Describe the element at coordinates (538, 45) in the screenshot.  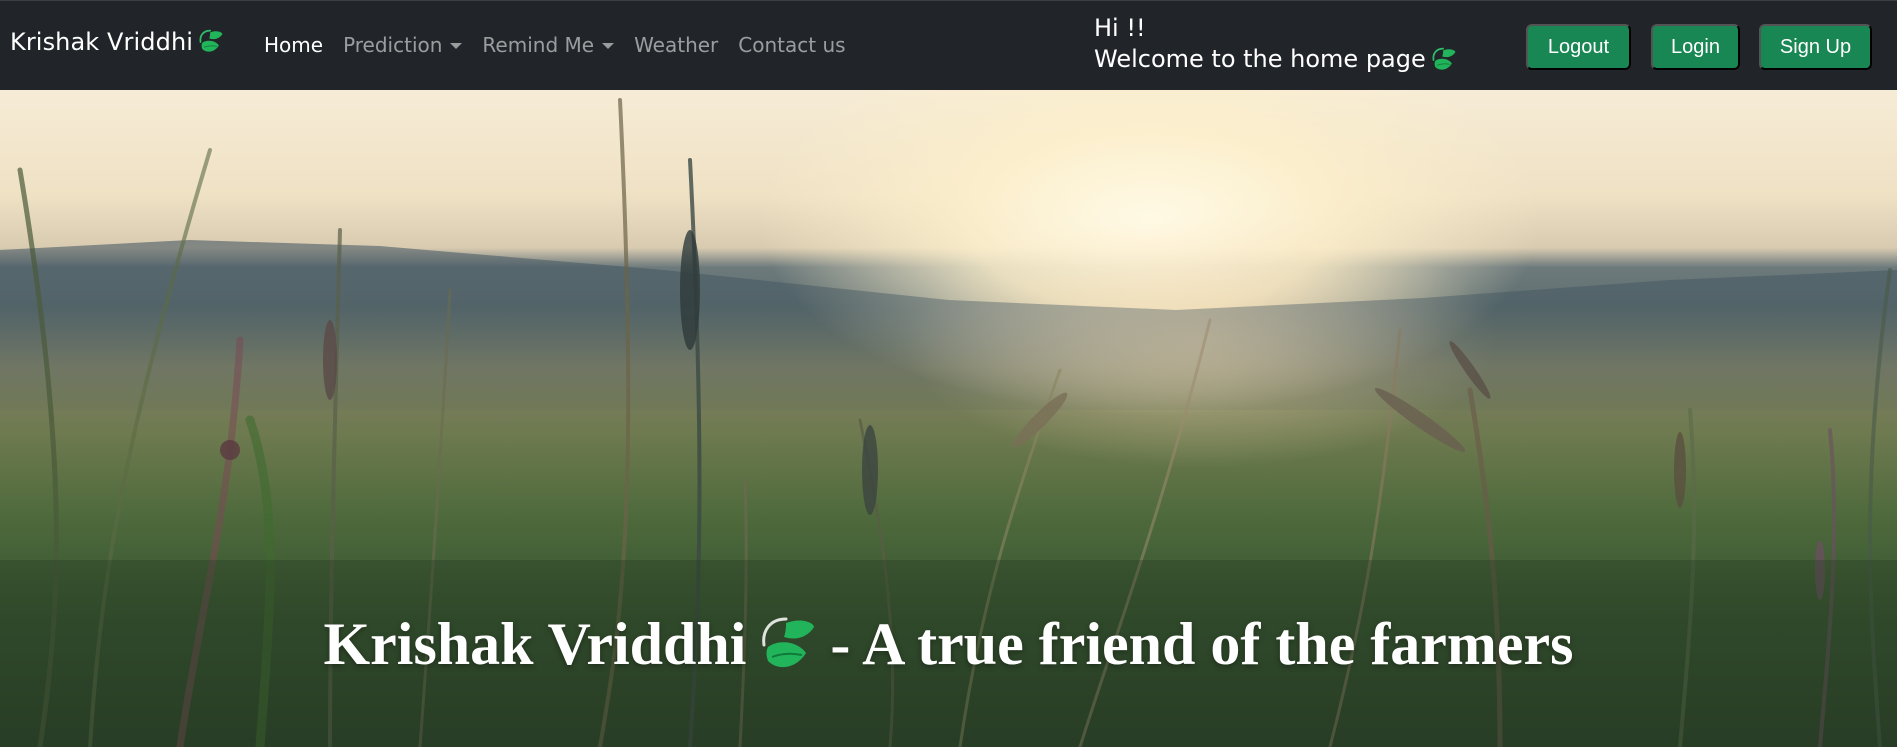
I see `nav-remind-me-label: Remind Me` at that location.